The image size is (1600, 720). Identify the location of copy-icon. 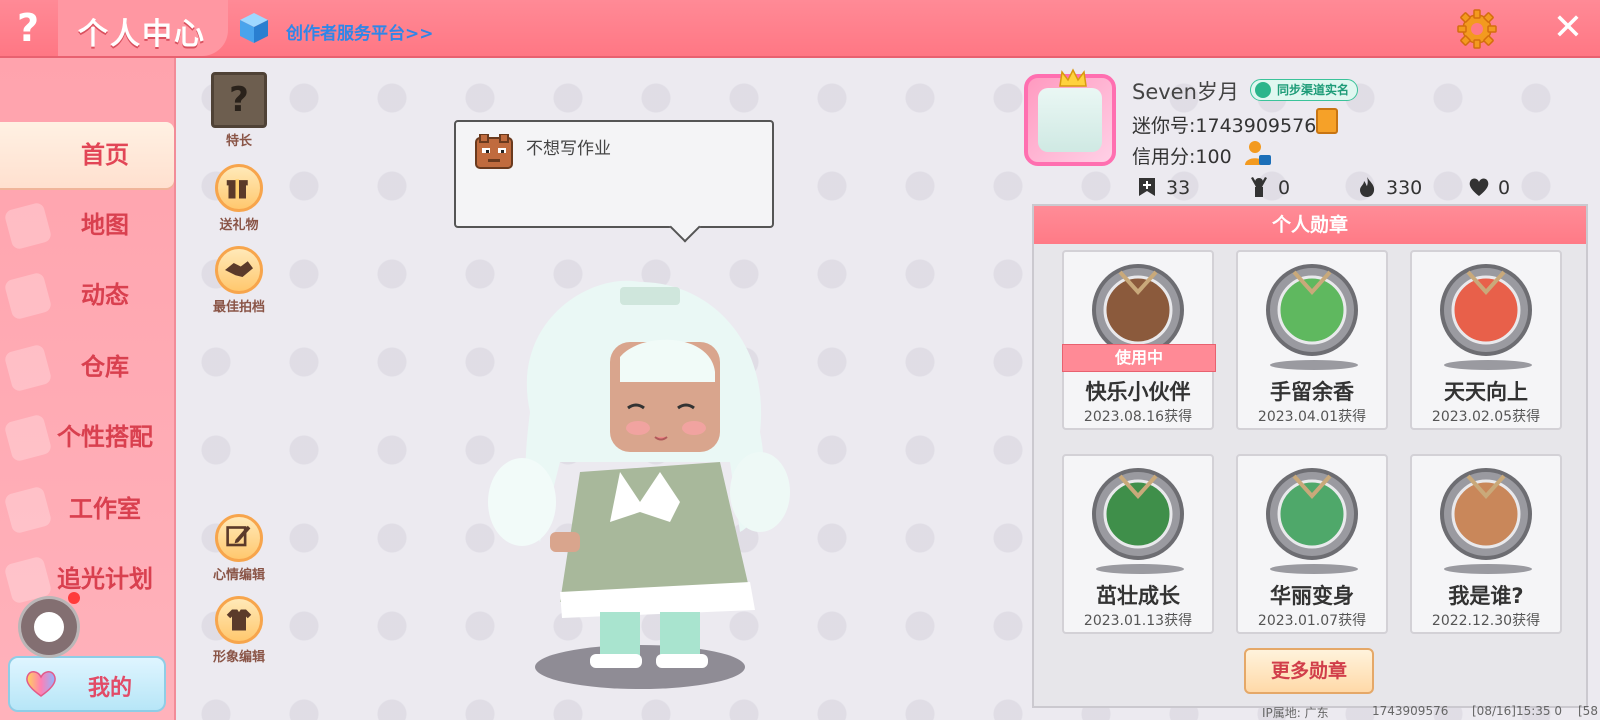
(1327, 121).